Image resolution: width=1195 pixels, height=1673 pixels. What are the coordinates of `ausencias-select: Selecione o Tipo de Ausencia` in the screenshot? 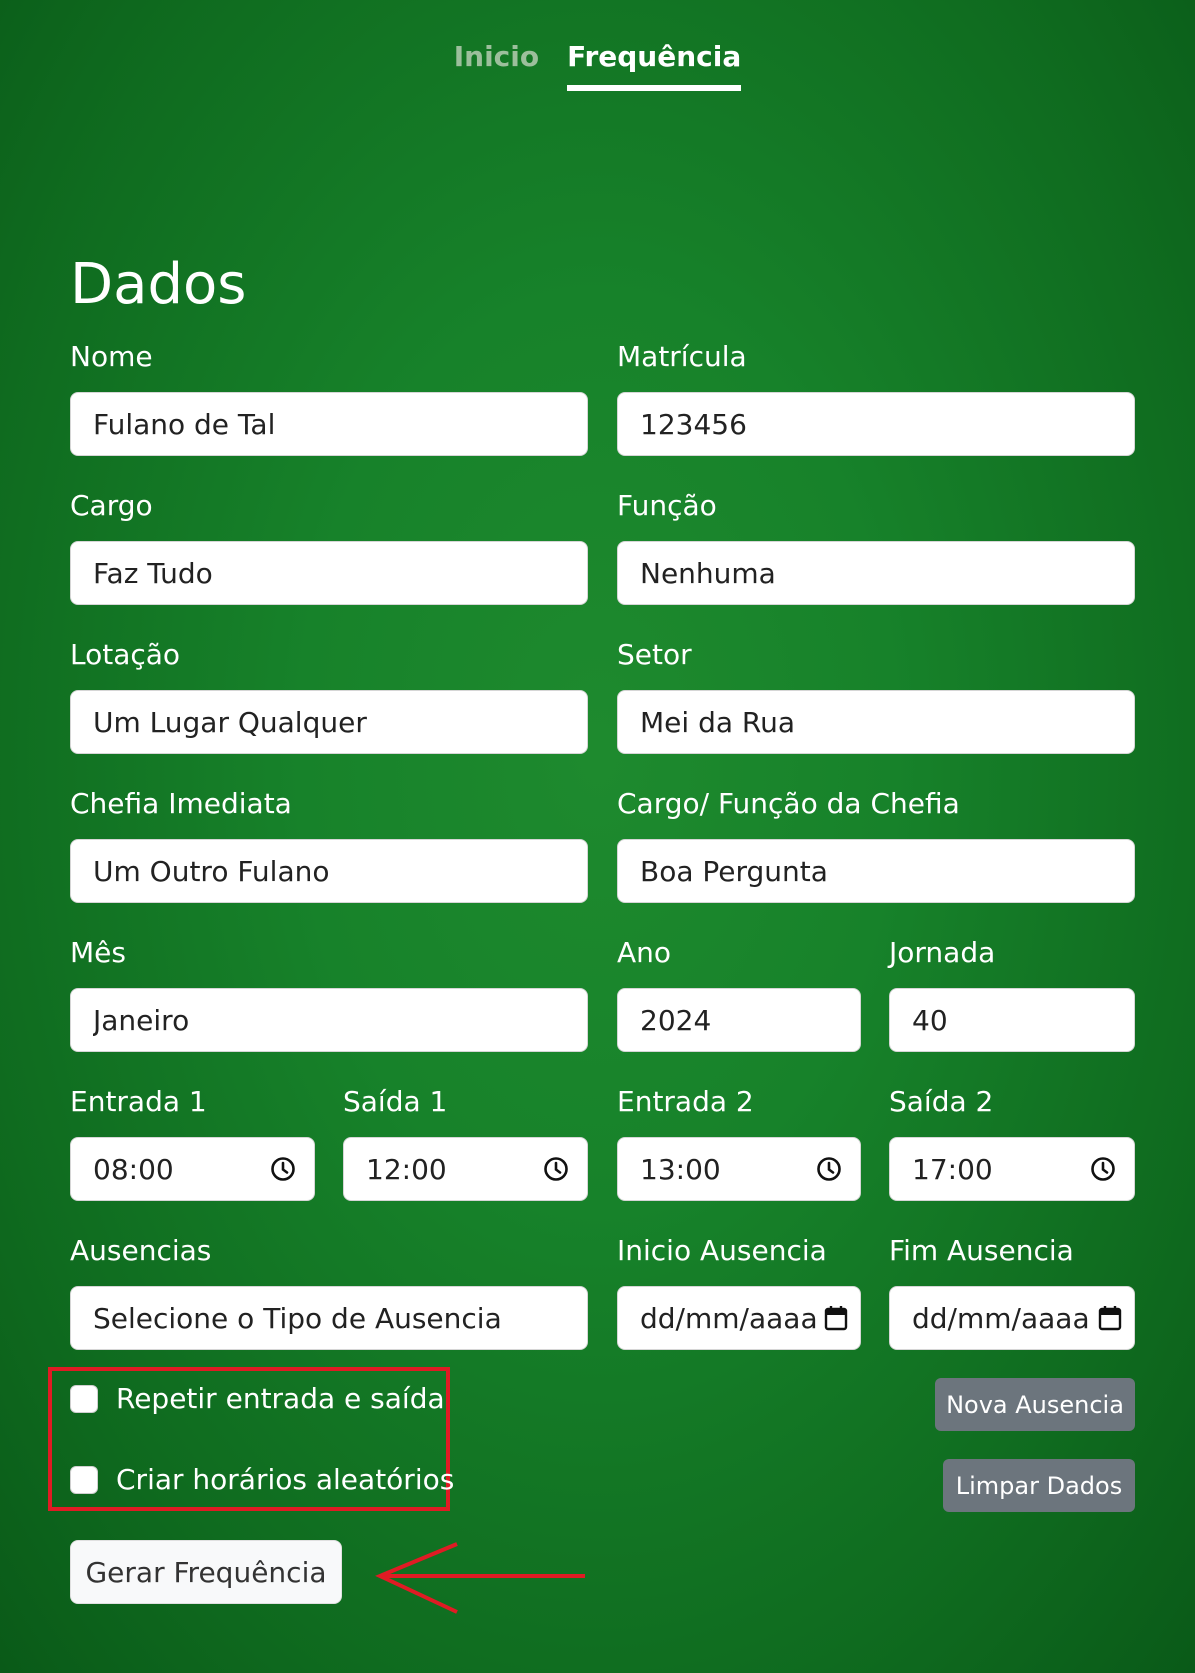 It's located at (329, 1318).